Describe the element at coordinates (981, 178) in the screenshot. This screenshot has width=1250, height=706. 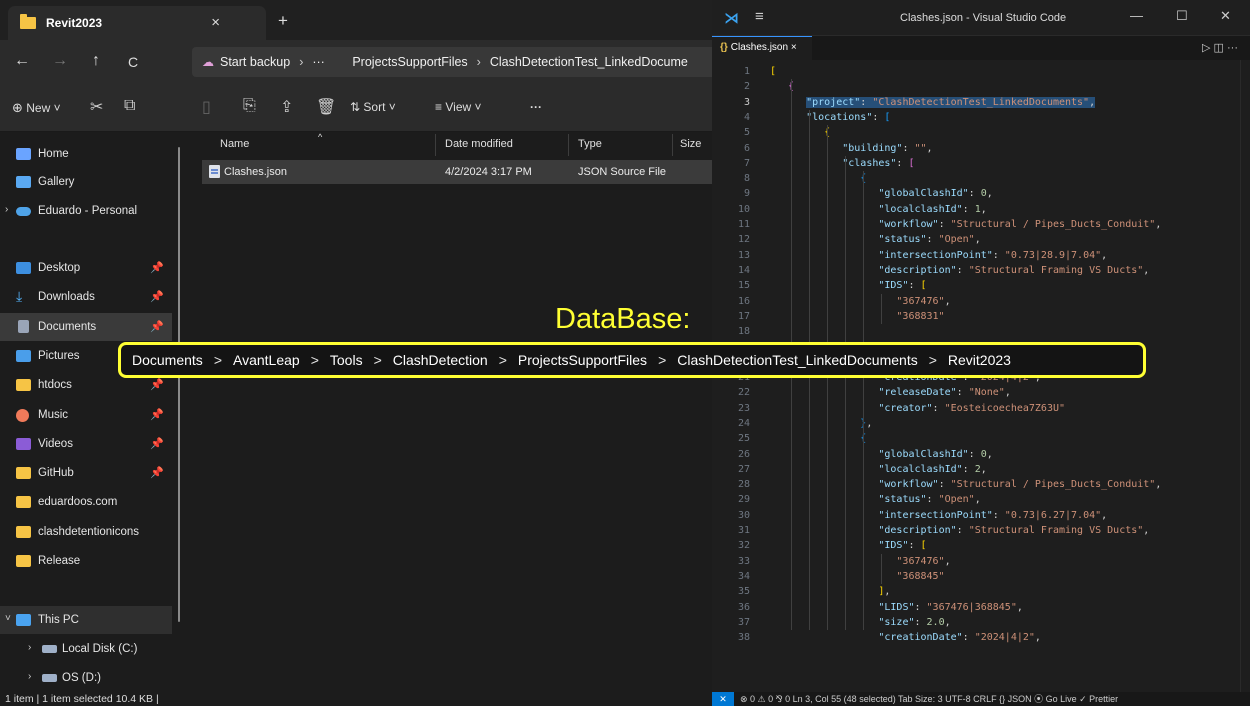
I see `code-line: 8{` at that location.